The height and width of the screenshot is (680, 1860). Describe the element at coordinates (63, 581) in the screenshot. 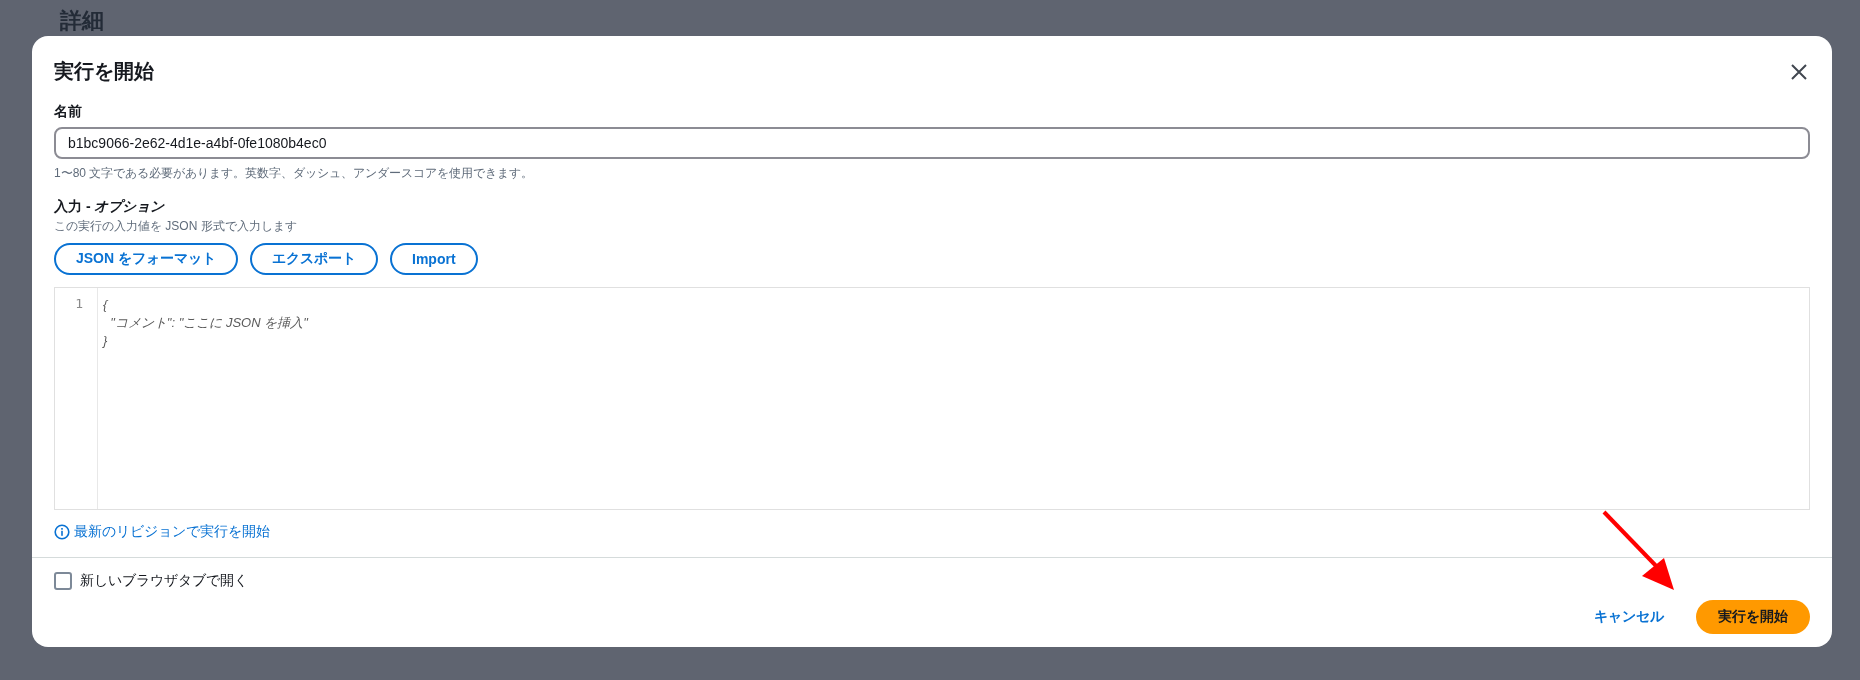

I see `checkbox` at that location.